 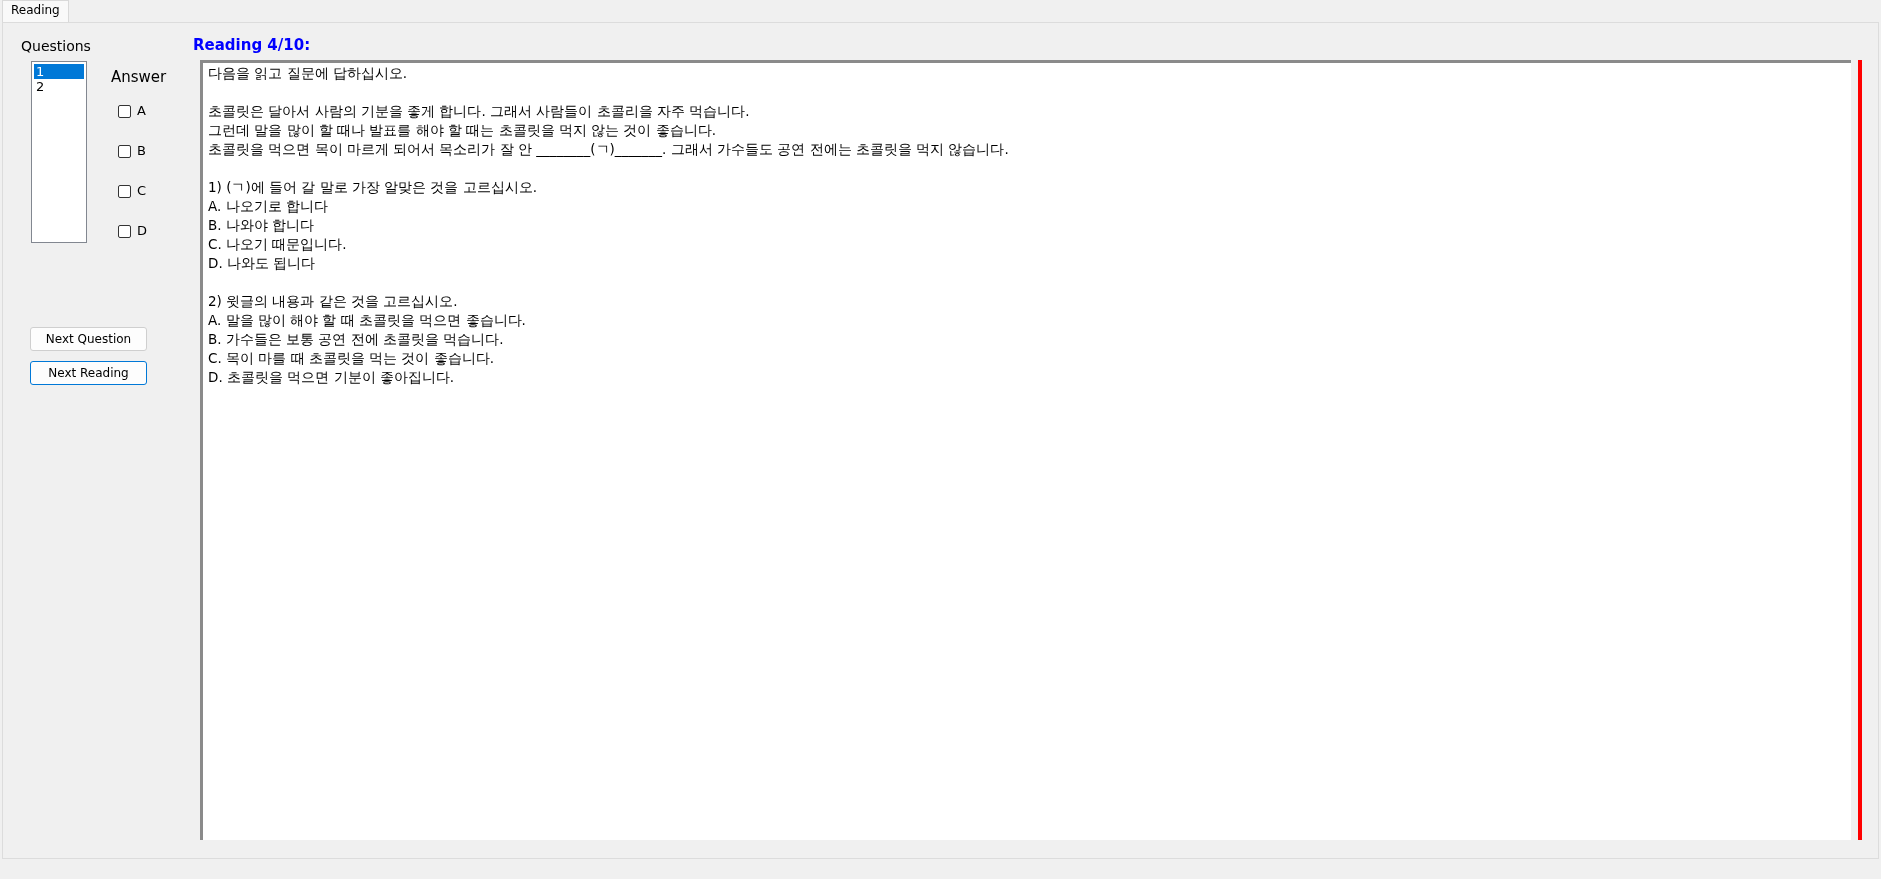 I want to click on answer-label: Answer, so click(x=139, y=77).